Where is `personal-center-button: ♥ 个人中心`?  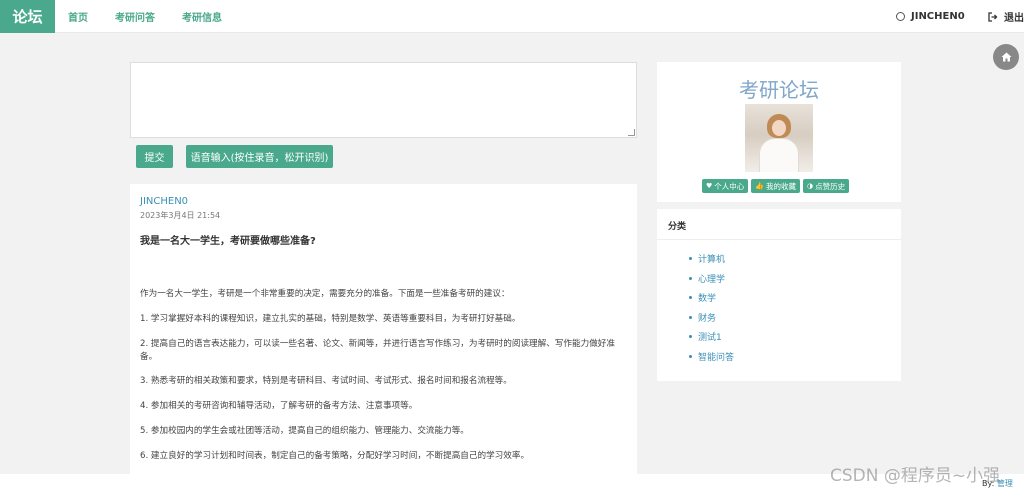 personal-center-button: ♥ 个人中心 is located at coordinates (725, 186).